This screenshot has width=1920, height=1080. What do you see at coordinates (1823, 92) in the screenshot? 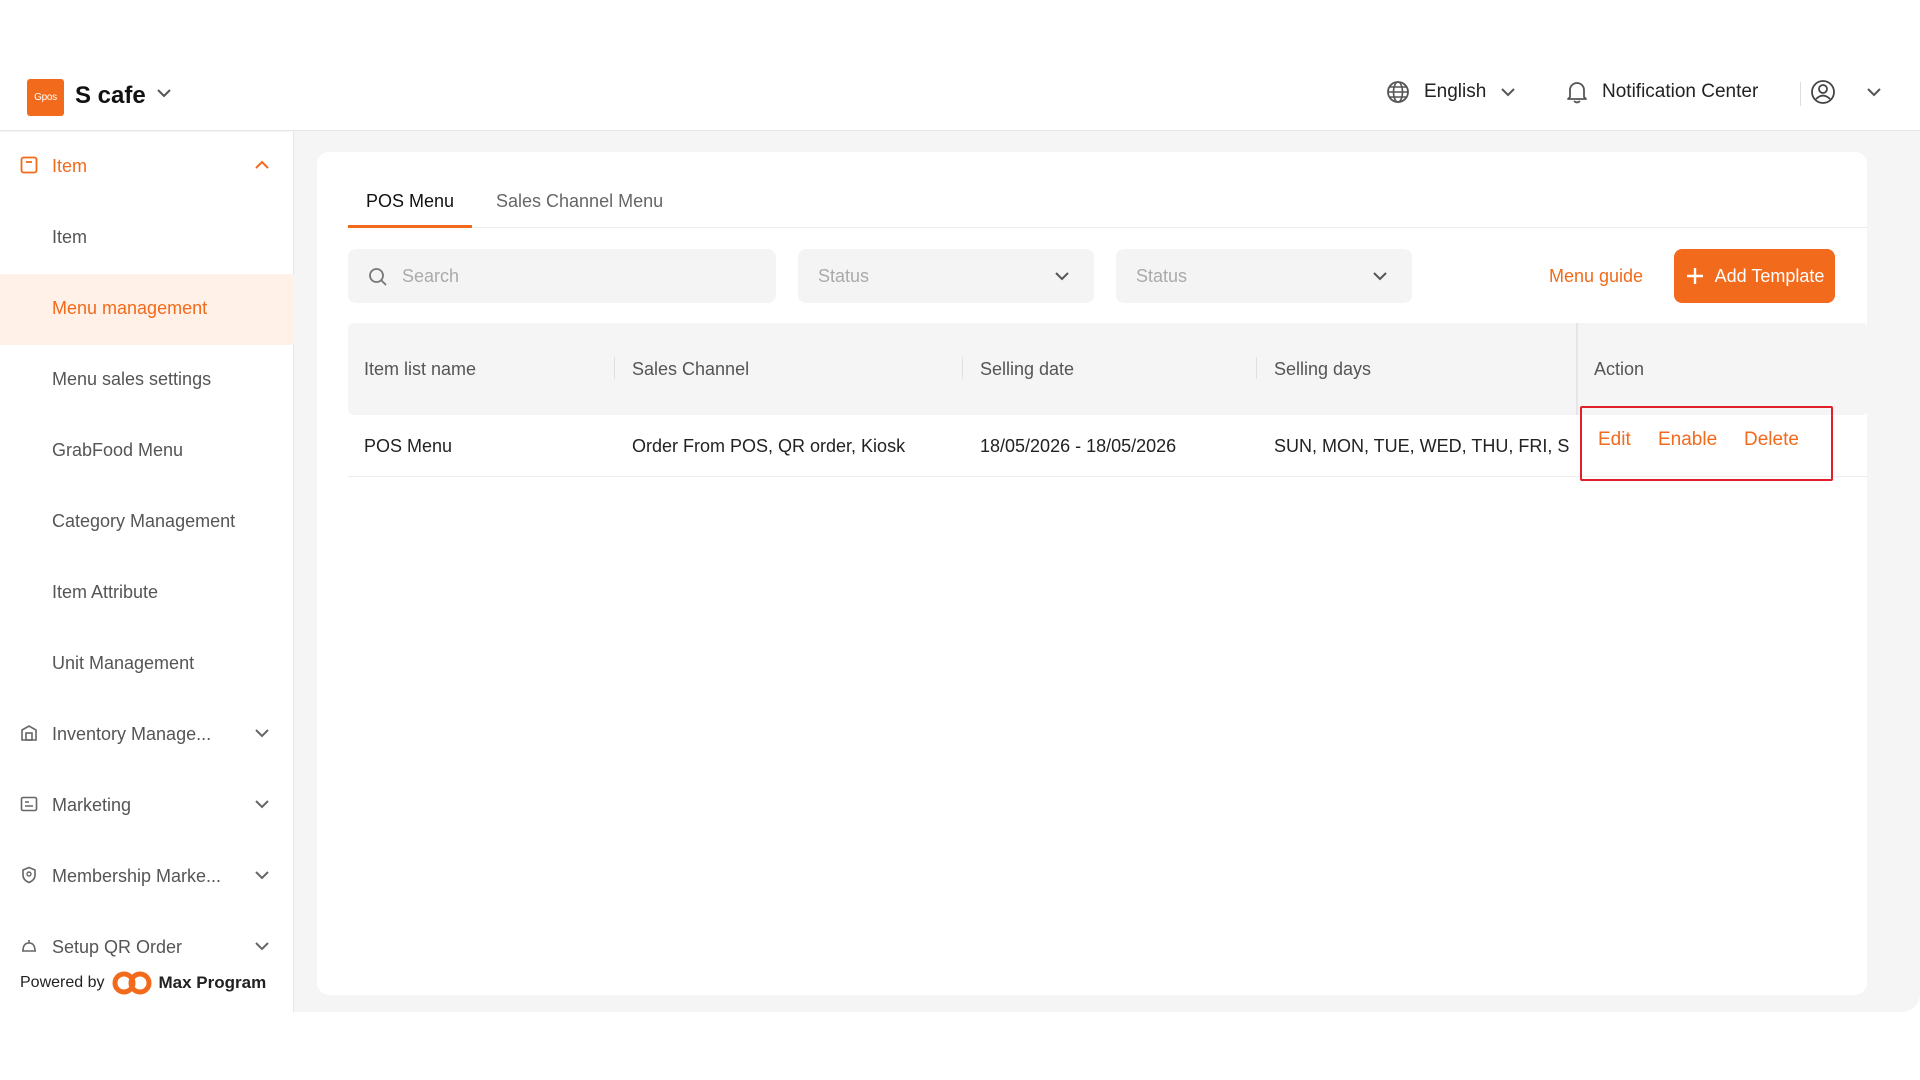
I see `user-avatar-icon` at bounding box center [1823, 92].